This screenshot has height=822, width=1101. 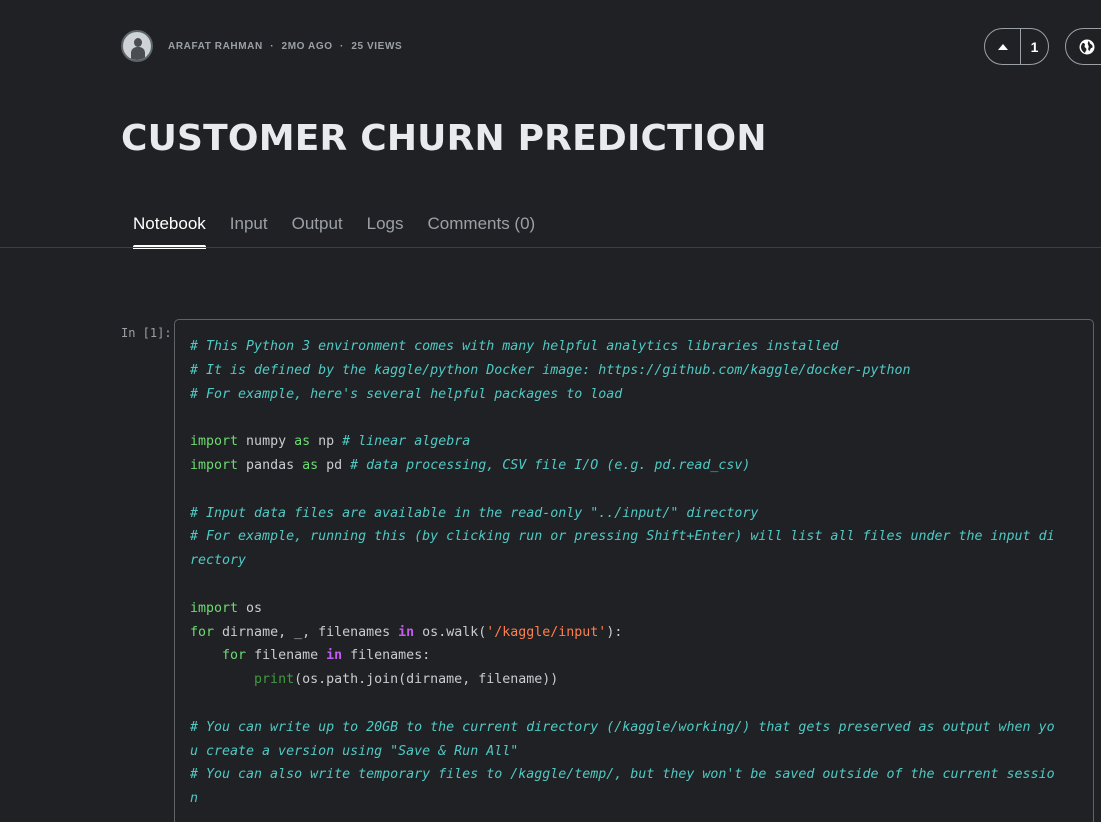 I want to click on code-token: os, so click(x=250, y=608).